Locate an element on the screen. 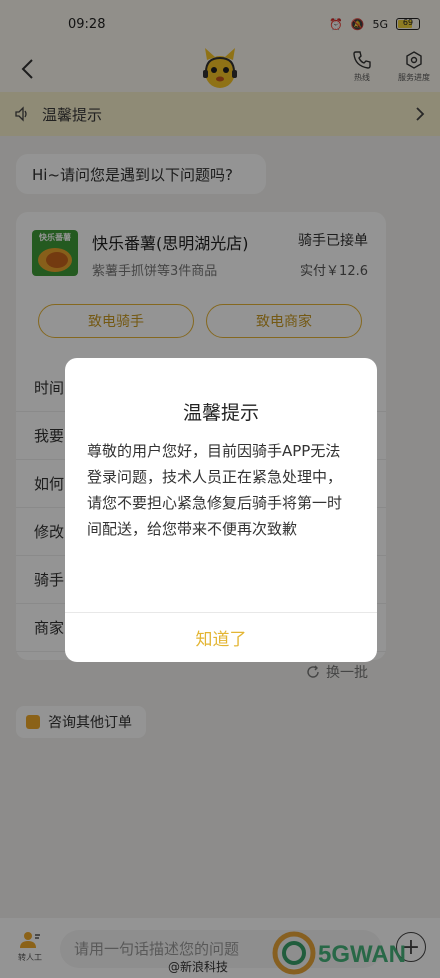  dialog-confirm-button: 知道了 is located at coordinates (221, 637).